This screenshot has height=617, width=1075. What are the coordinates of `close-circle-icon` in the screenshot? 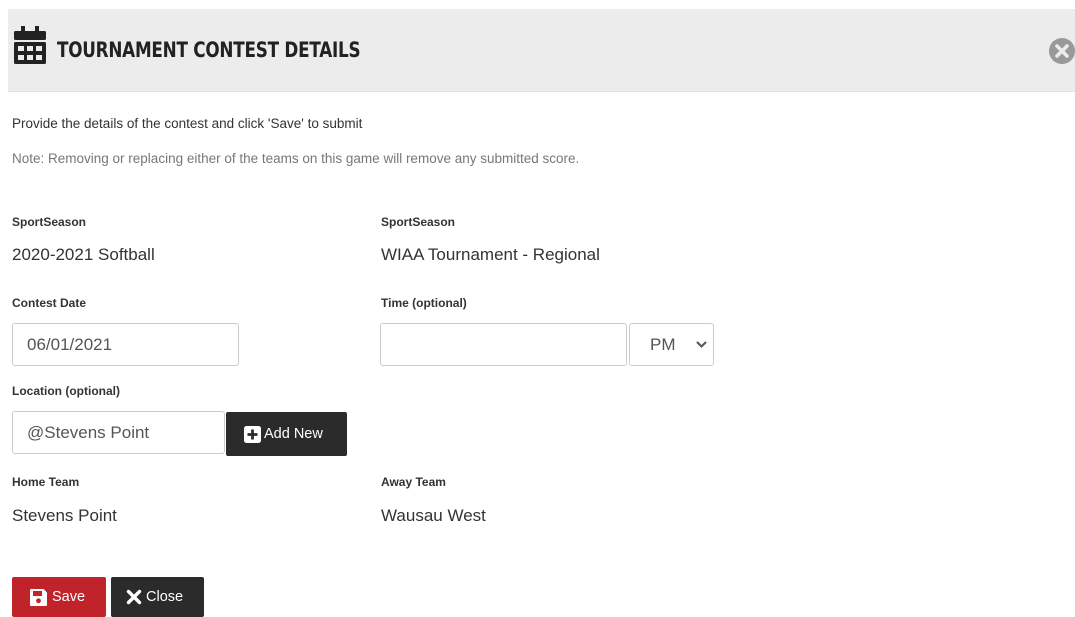 It's located at (1061, 51).